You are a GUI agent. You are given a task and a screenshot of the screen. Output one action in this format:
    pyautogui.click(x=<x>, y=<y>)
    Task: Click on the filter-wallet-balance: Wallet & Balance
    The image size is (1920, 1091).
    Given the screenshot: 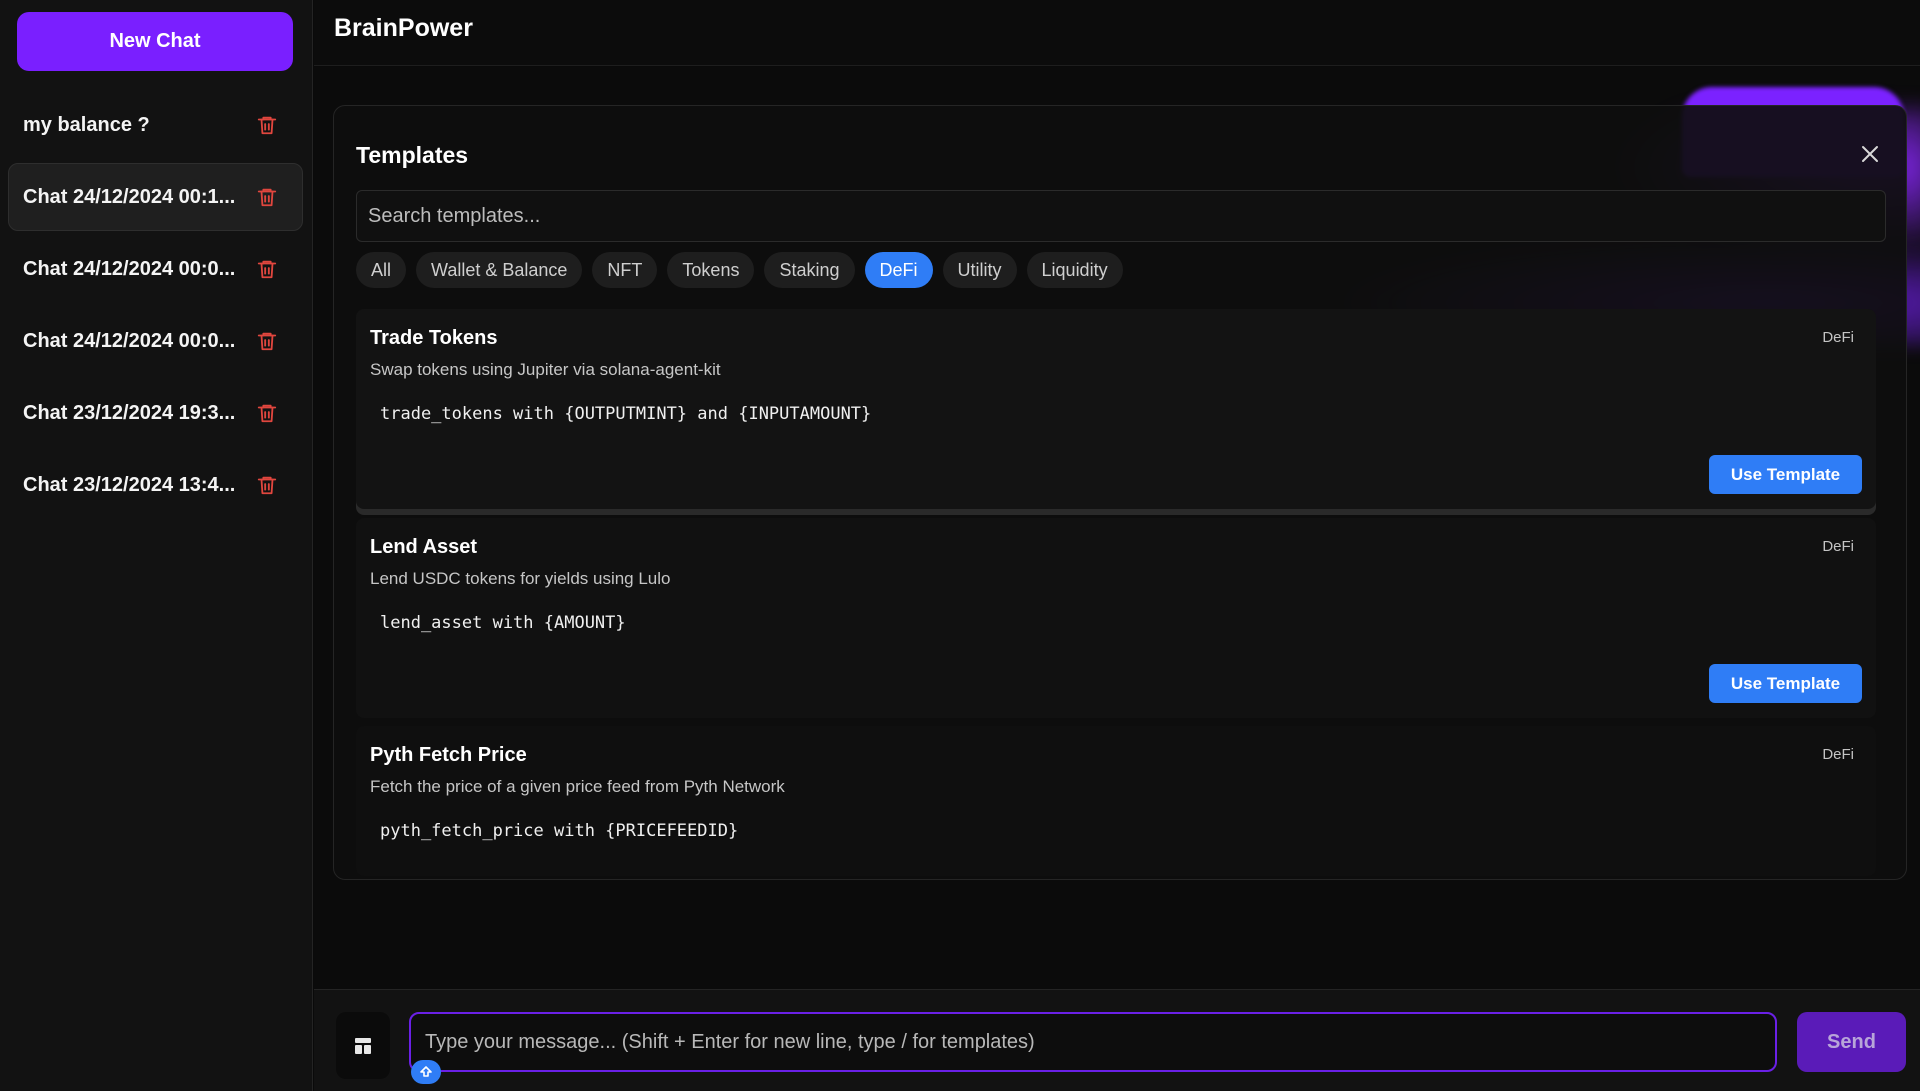 What is the action you would take?
    pyautogui.click(x=499, y=270)
    